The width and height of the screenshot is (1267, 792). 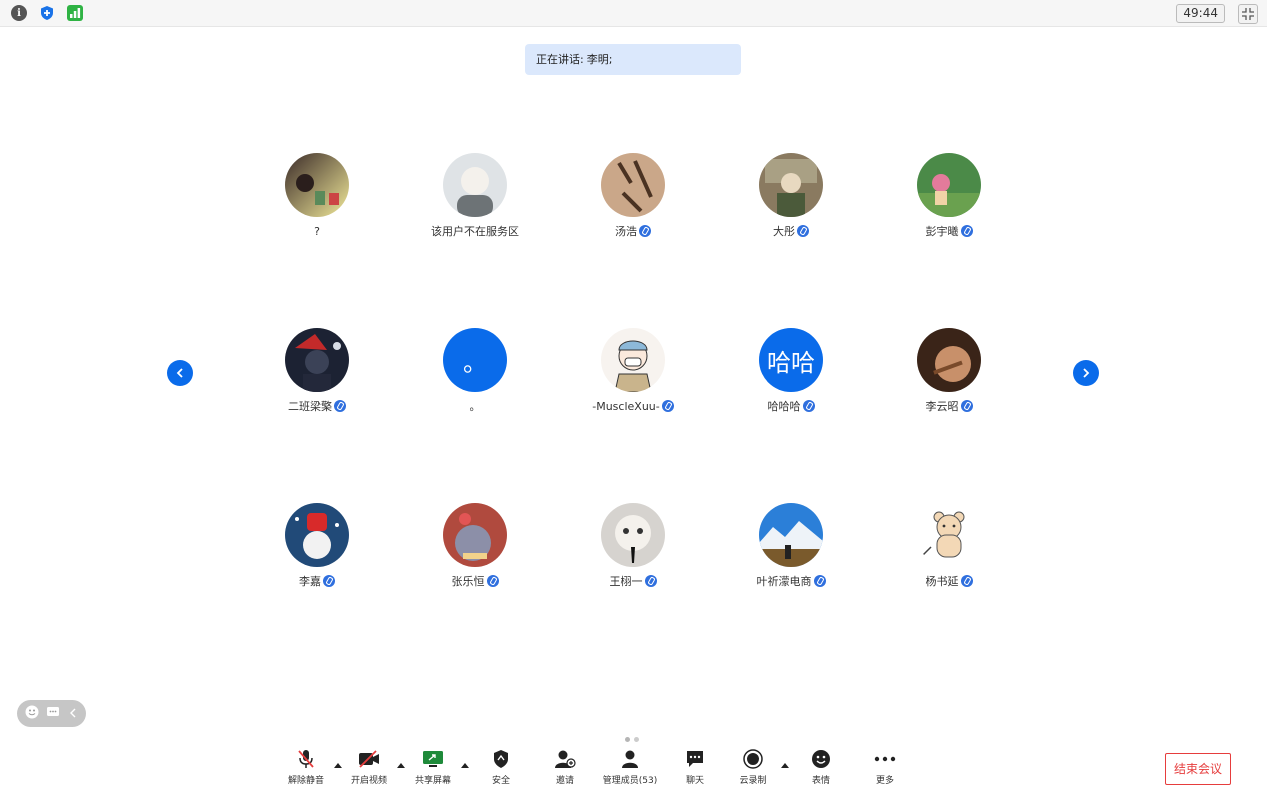 I want to click on participant-name: 叶祈濛电商, so click(x=784, y=581).